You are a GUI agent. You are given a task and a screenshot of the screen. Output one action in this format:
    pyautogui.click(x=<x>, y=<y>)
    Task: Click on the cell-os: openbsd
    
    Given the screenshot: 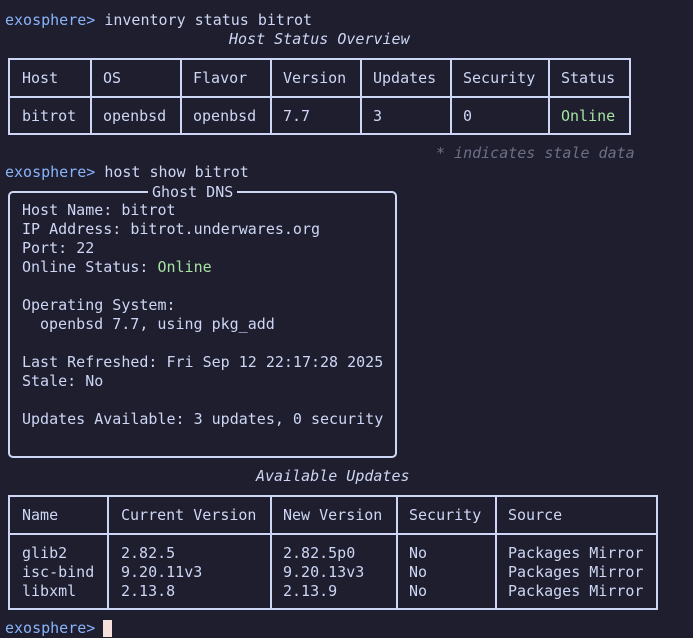 What is the action you would take?
    pyautogui.click(x=135, y=116)
    